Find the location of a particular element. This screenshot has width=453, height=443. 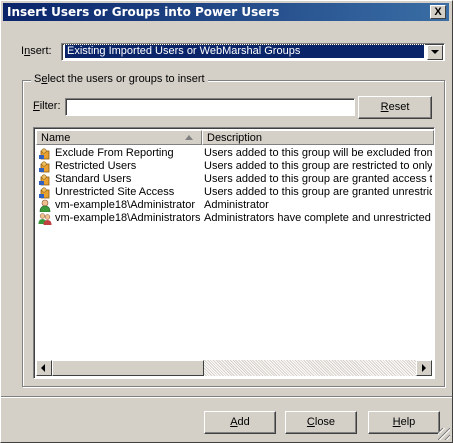

dropdown-button is located at coordinates (435, 52).